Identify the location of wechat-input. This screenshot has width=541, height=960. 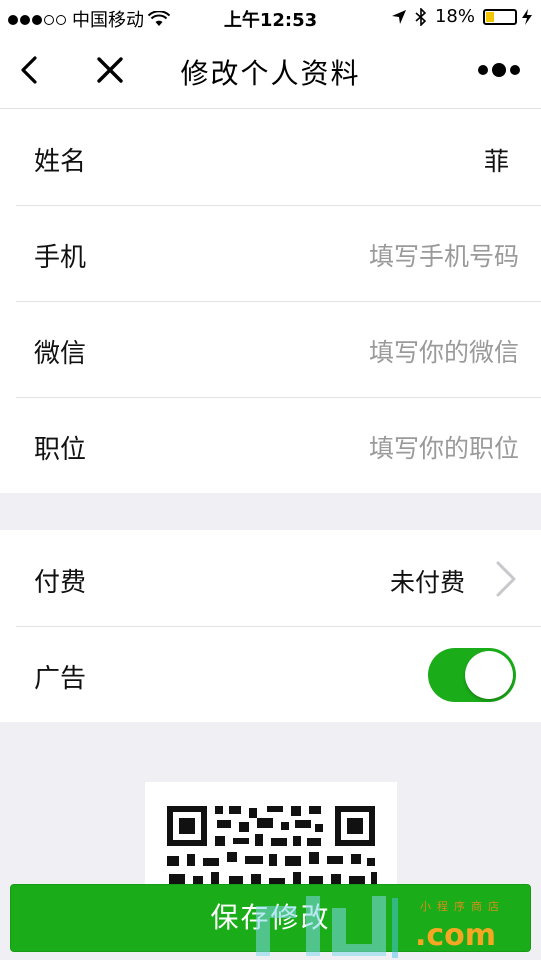
(410, 352).